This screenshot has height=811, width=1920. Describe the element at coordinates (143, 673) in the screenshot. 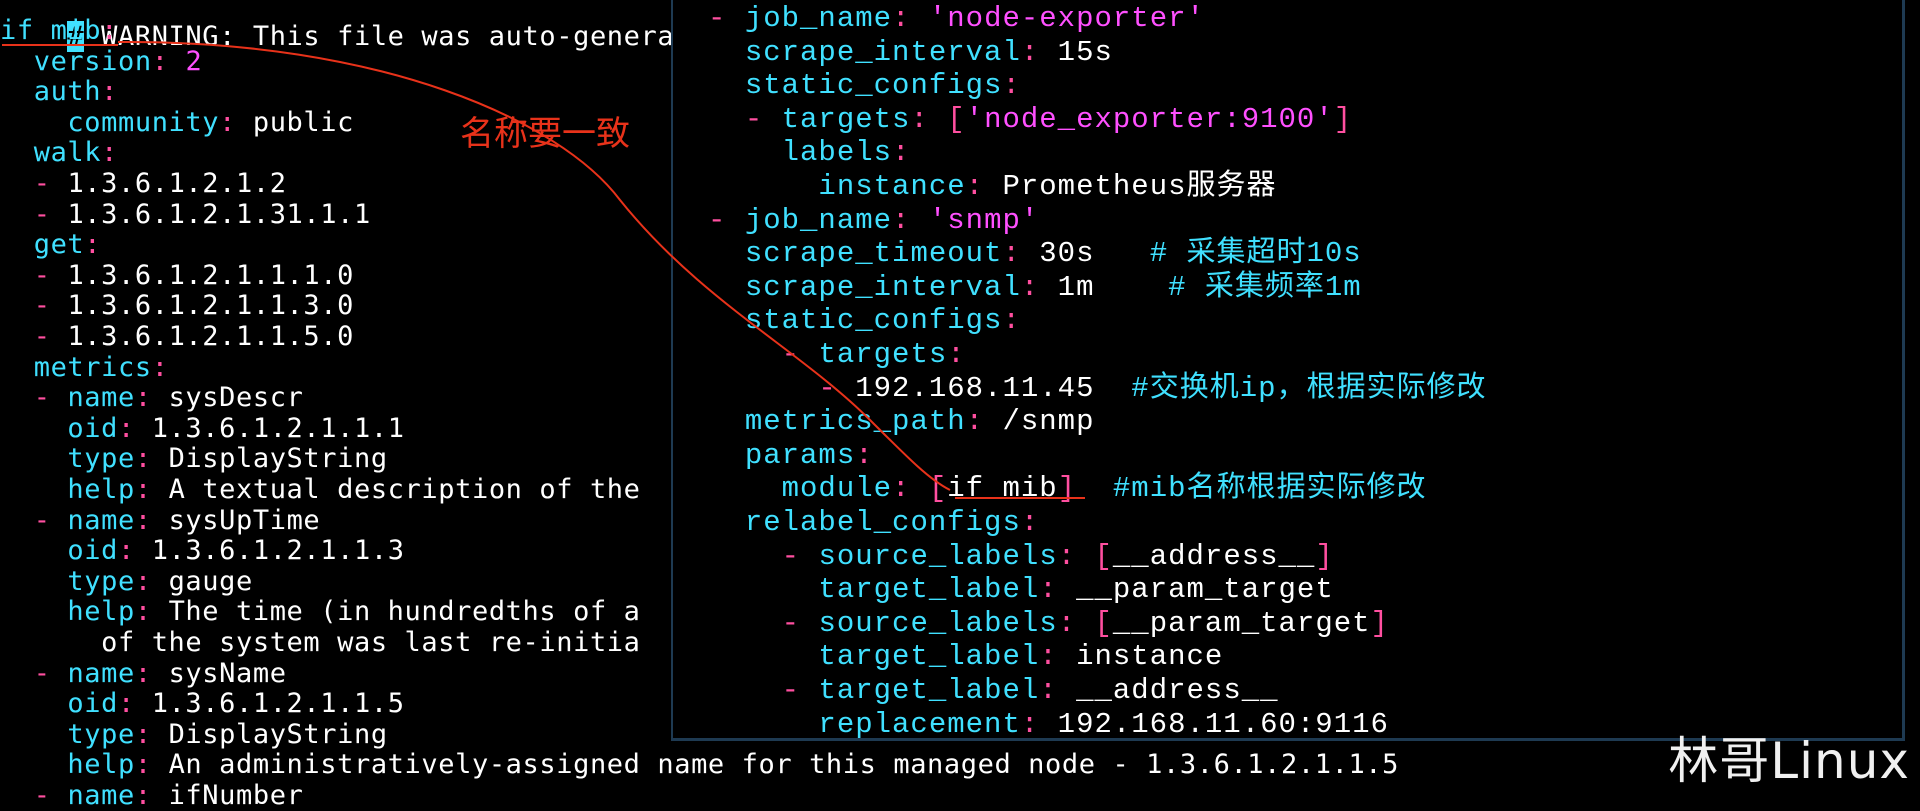

I see `code-line: - name: sysName` at that location.